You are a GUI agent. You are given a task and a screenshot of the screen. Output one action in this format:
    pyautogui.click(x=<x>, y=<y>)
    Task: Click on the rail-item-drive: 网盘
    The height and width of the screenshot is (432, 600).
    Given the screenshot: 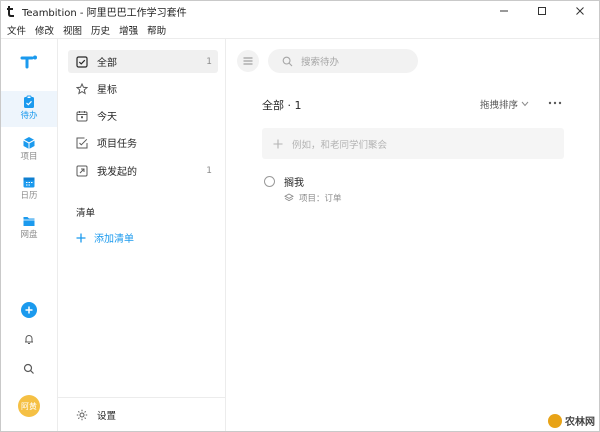 What is the action you would take?
    pyautogui.click(x=29, y=230)
    